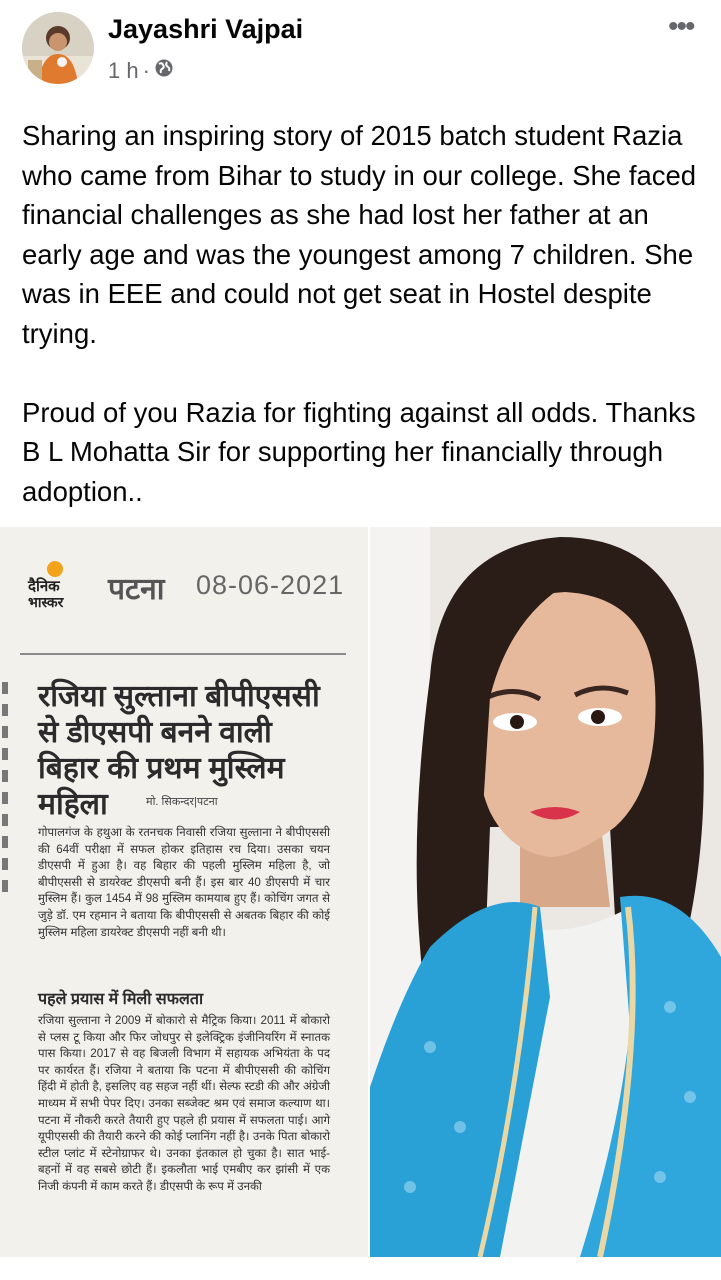 This screenshot has height=1280, width=721. I want to click on post-meta: 1 h ·, so click(141, 71).